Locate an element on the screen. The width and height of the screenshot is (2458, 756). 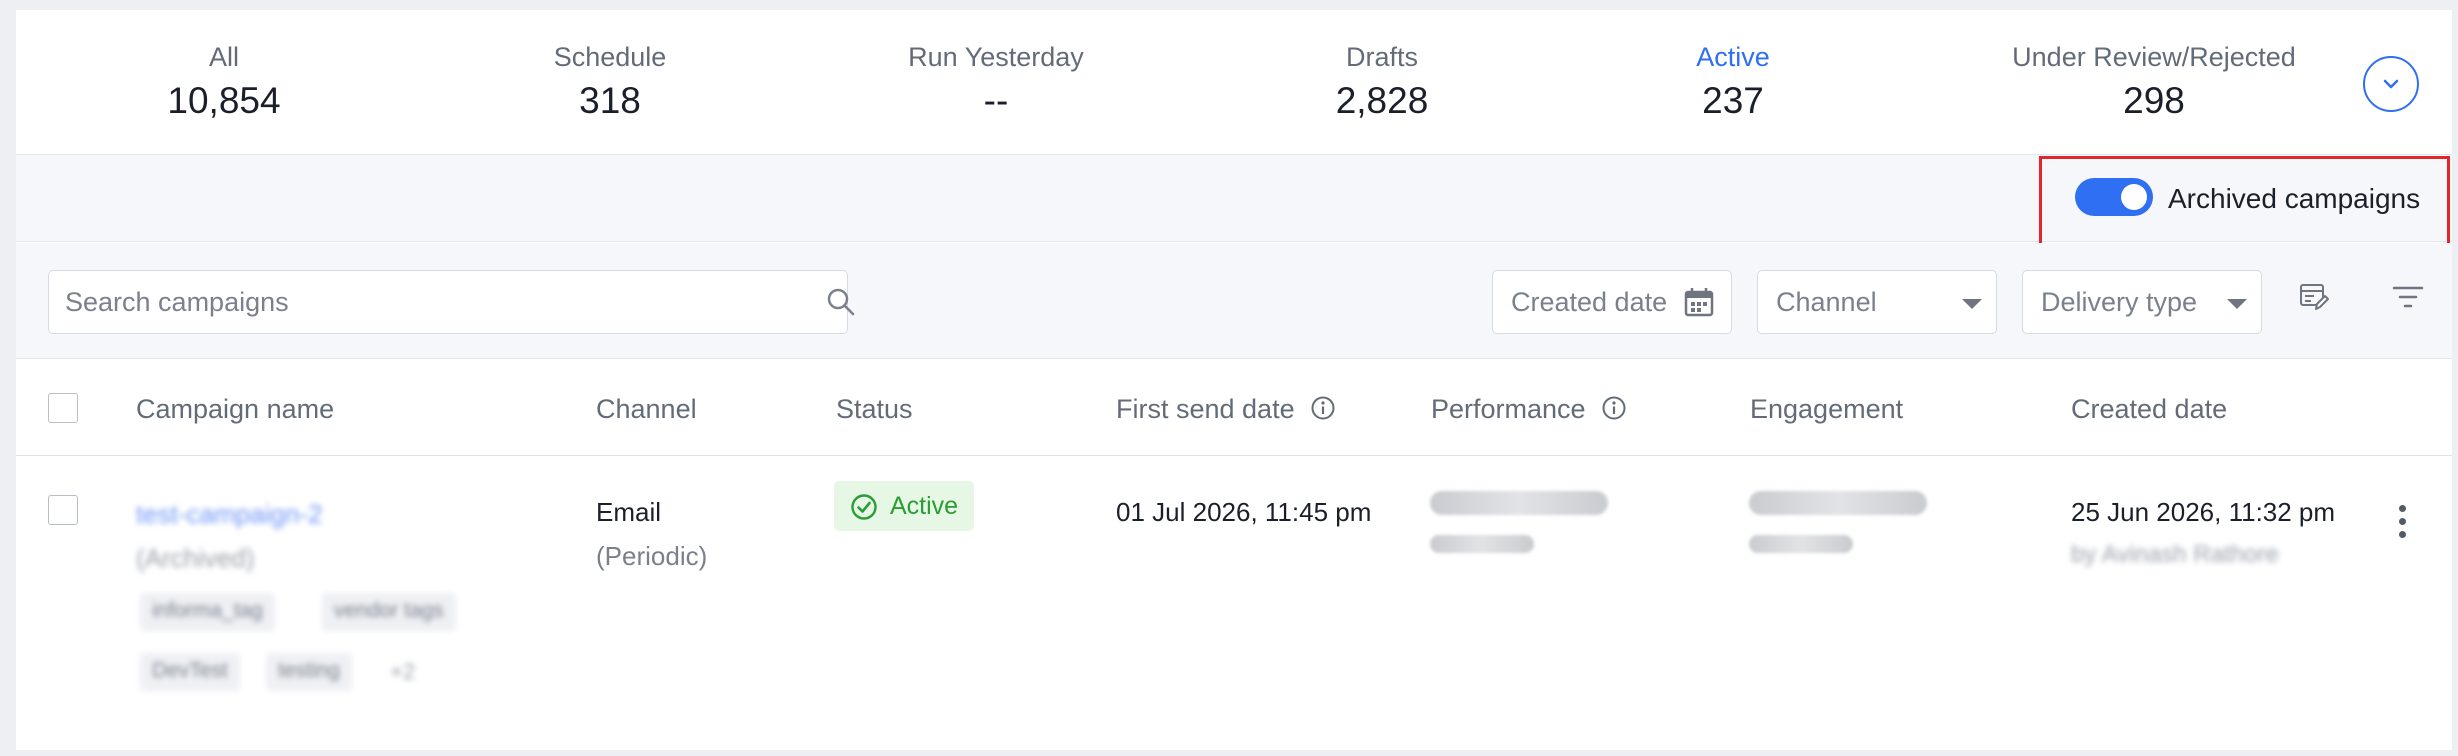
column-created-date: Created date is located at coordinates (2149, 409).